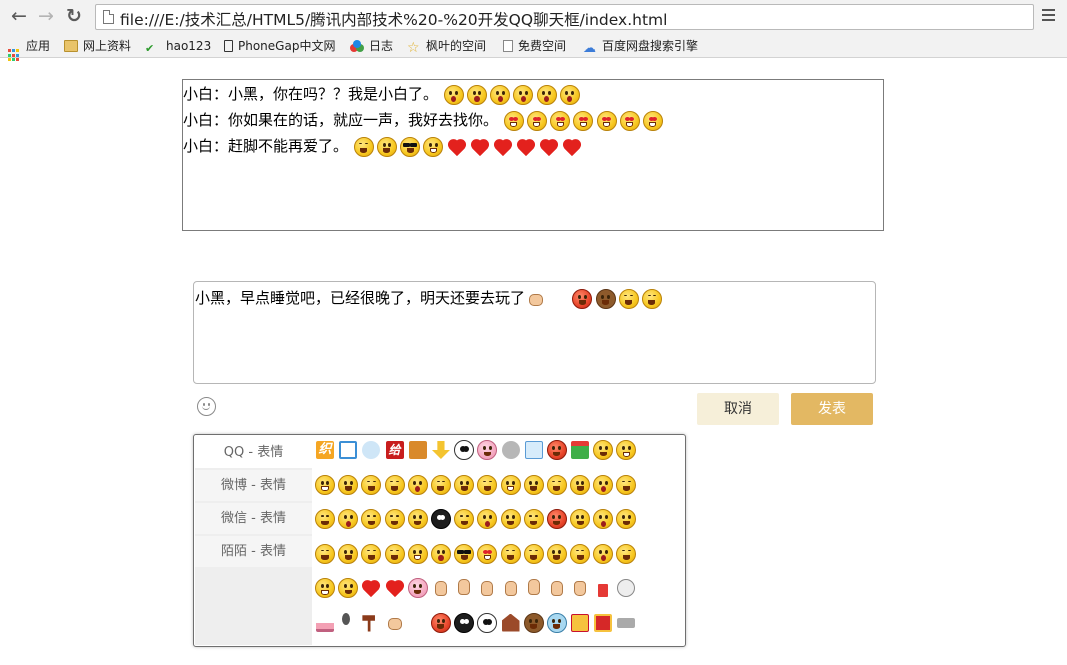 This screenshot has width=1067, height=665. Describe the element at coordinates (441, 450) in the screenshot. I see `arrow-down-sticker-icon` at that location.